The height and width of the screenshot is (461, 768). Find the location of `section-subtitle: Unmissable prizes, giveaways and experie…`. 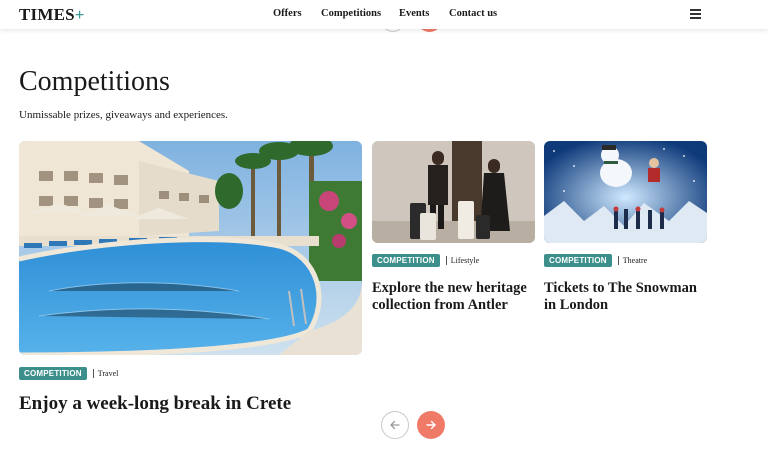

section-subtitle: Unmissable prizes, giveaways and experie… is located at coordinates (123, 115).